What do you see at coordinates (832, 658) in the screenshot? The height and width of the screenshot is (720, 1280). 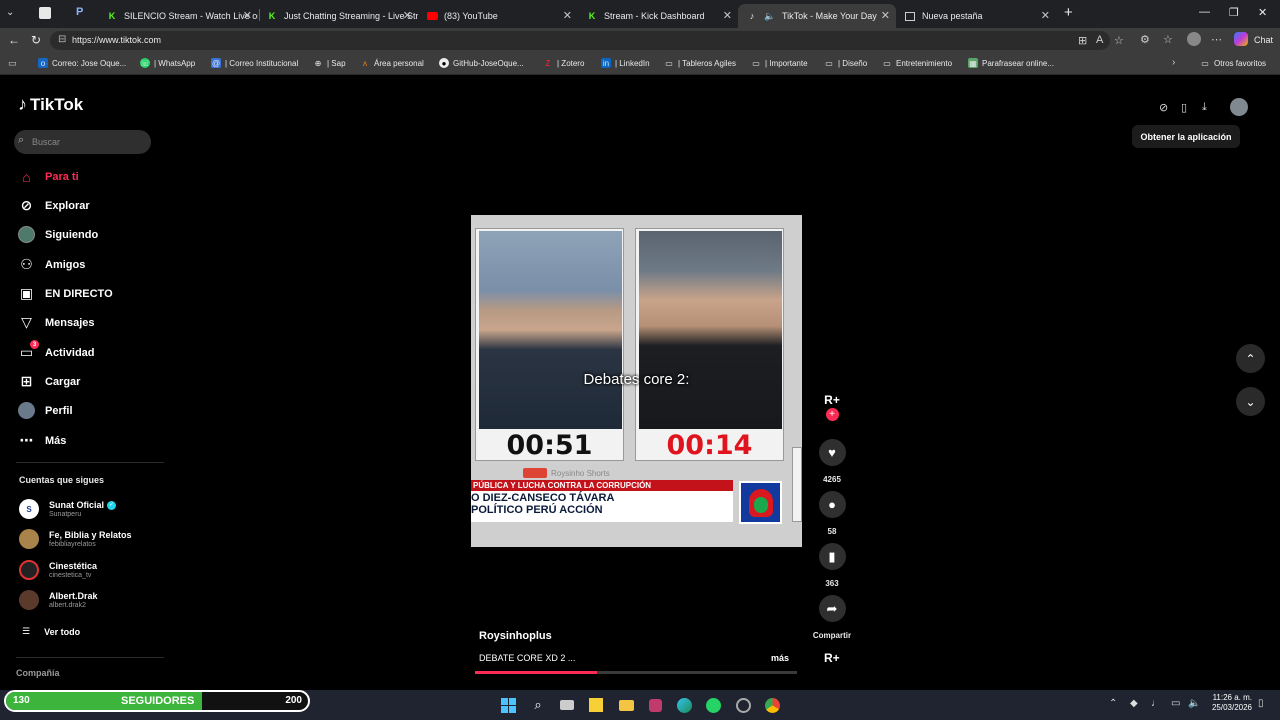 I see `author-avatar-small: R+` at bounding box center [832, 658].